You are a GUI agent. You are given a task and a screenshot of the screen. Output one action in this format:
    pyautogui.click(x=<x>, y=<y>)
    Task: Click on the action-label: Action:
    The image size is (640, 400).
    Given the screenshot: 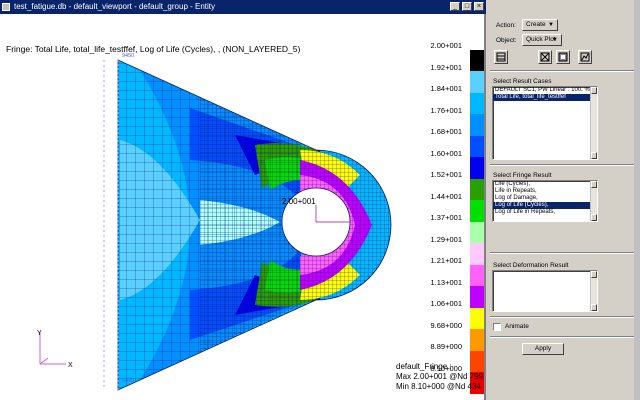 What is the action you would take?
    pyautogui.click(x=506, y=25)
    